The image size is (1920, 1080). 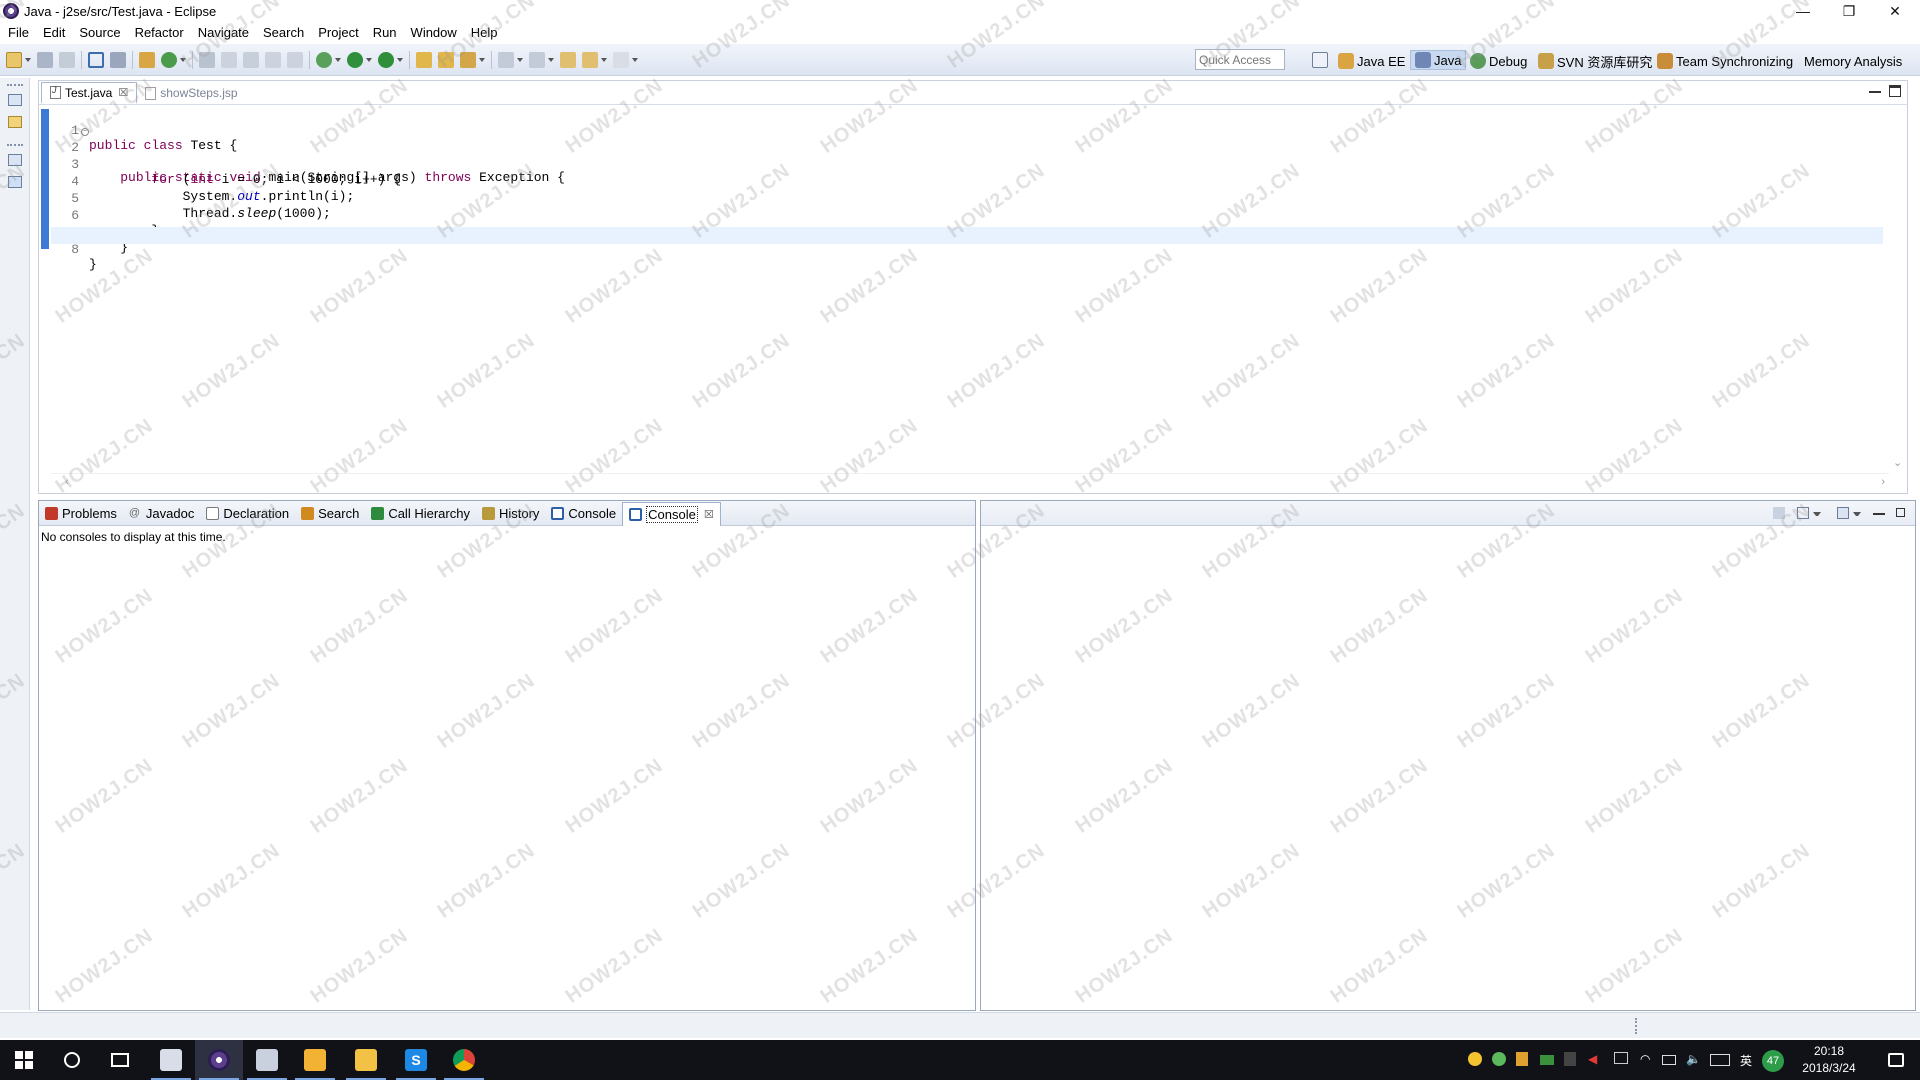 I want to click on minimize-button: —, so click(x=1803, y=11).